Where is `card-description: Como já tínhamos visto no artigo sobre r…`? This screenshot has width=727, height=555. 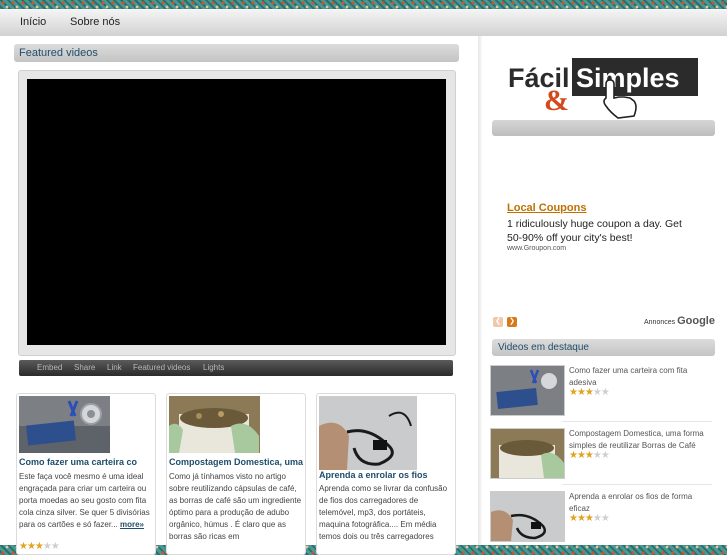
card-description: Como já tínhamos visto no artigo sobre r… is located at coordinates (235, 506).